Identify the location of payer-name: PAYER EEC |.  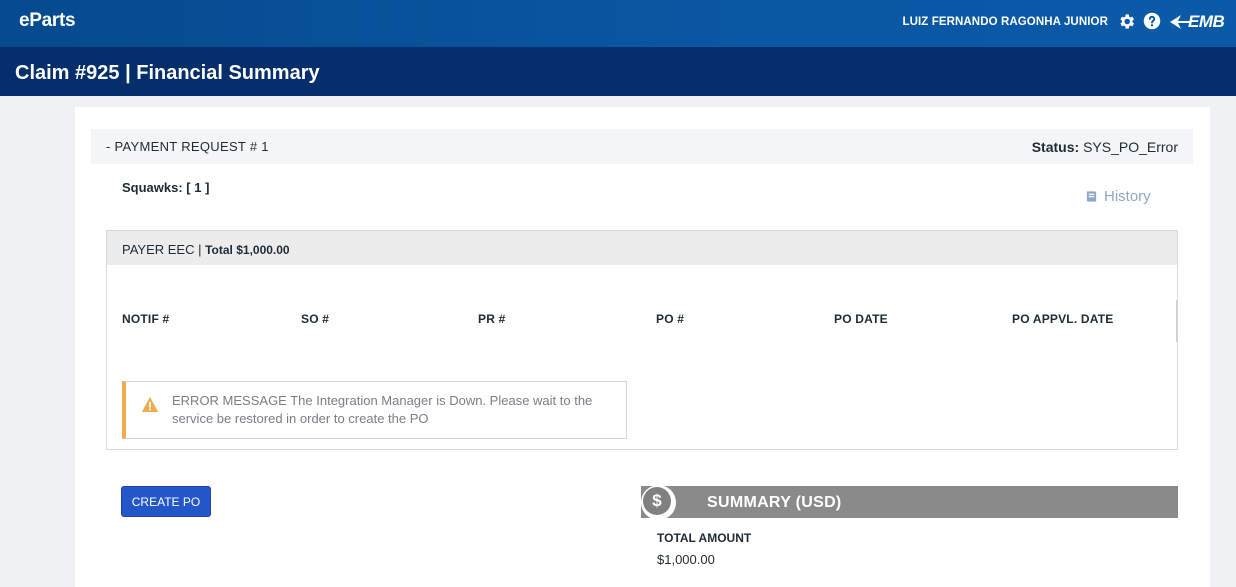
(162, 249).